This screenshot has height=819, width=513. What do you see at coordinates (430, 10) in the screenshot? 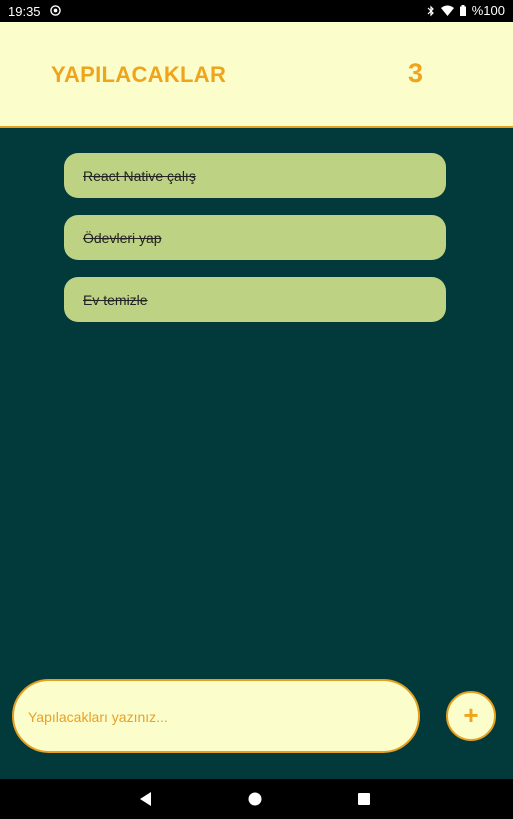
I see `bluetooth-icon` at bounding box center [430, 10].